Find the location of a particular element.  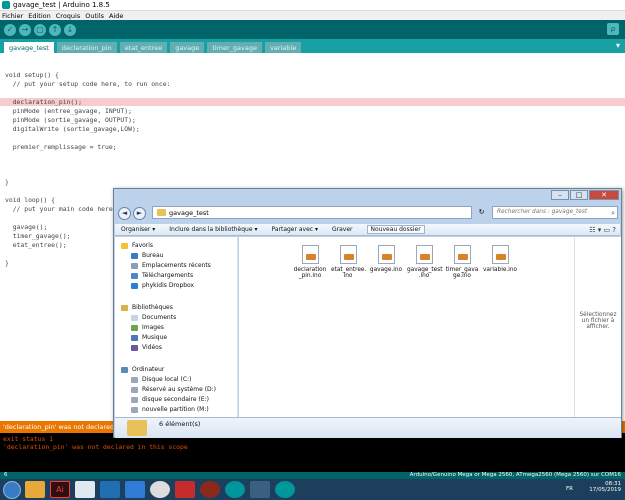

code-line: void loop() { is located at coordinates (30, 200).